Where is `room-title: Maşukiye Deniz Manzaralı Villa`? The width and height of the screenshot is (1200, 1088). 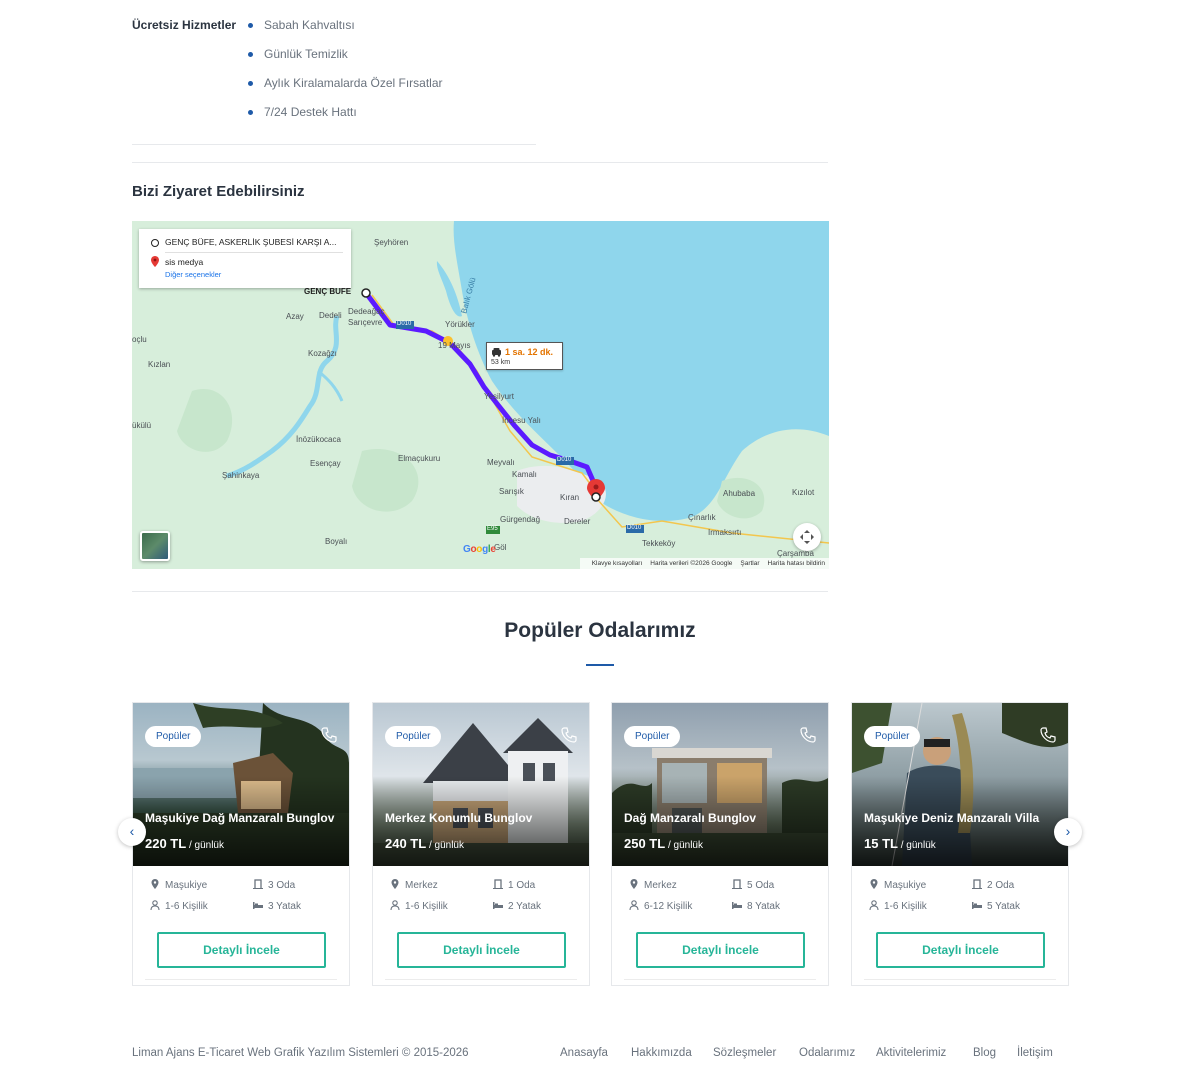 room-title: Maşukiye Deniz Manzaralı Villa is located at coordinates (951, 818).